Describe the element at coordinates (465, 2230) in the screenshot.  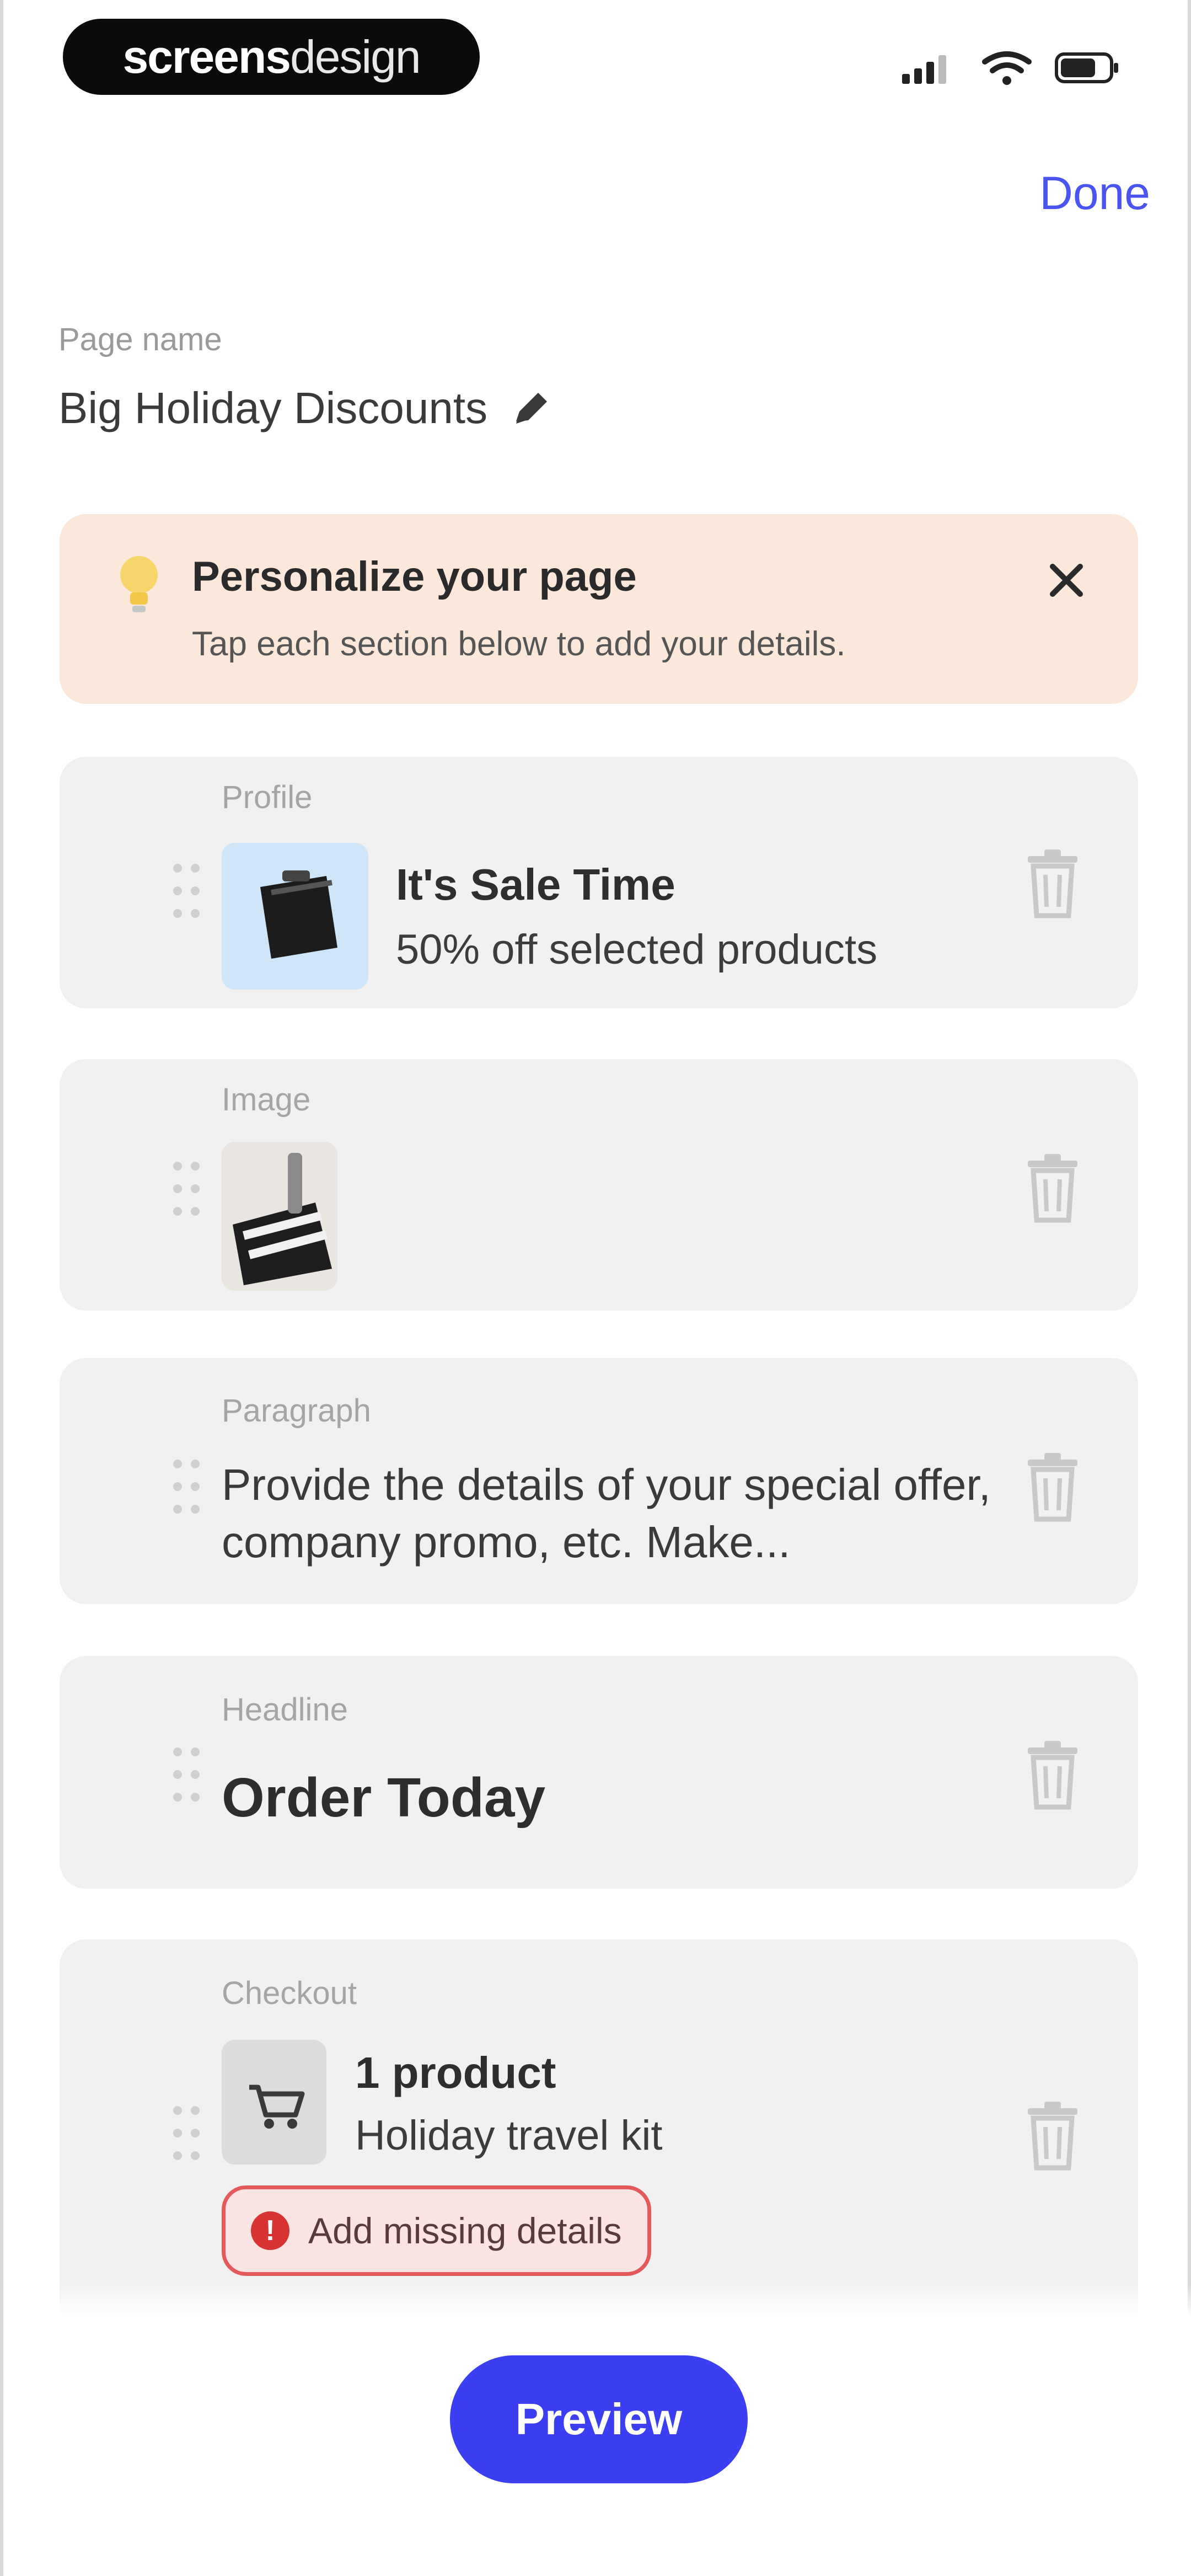
I see `missing-details-label: Add missing details` at that location.